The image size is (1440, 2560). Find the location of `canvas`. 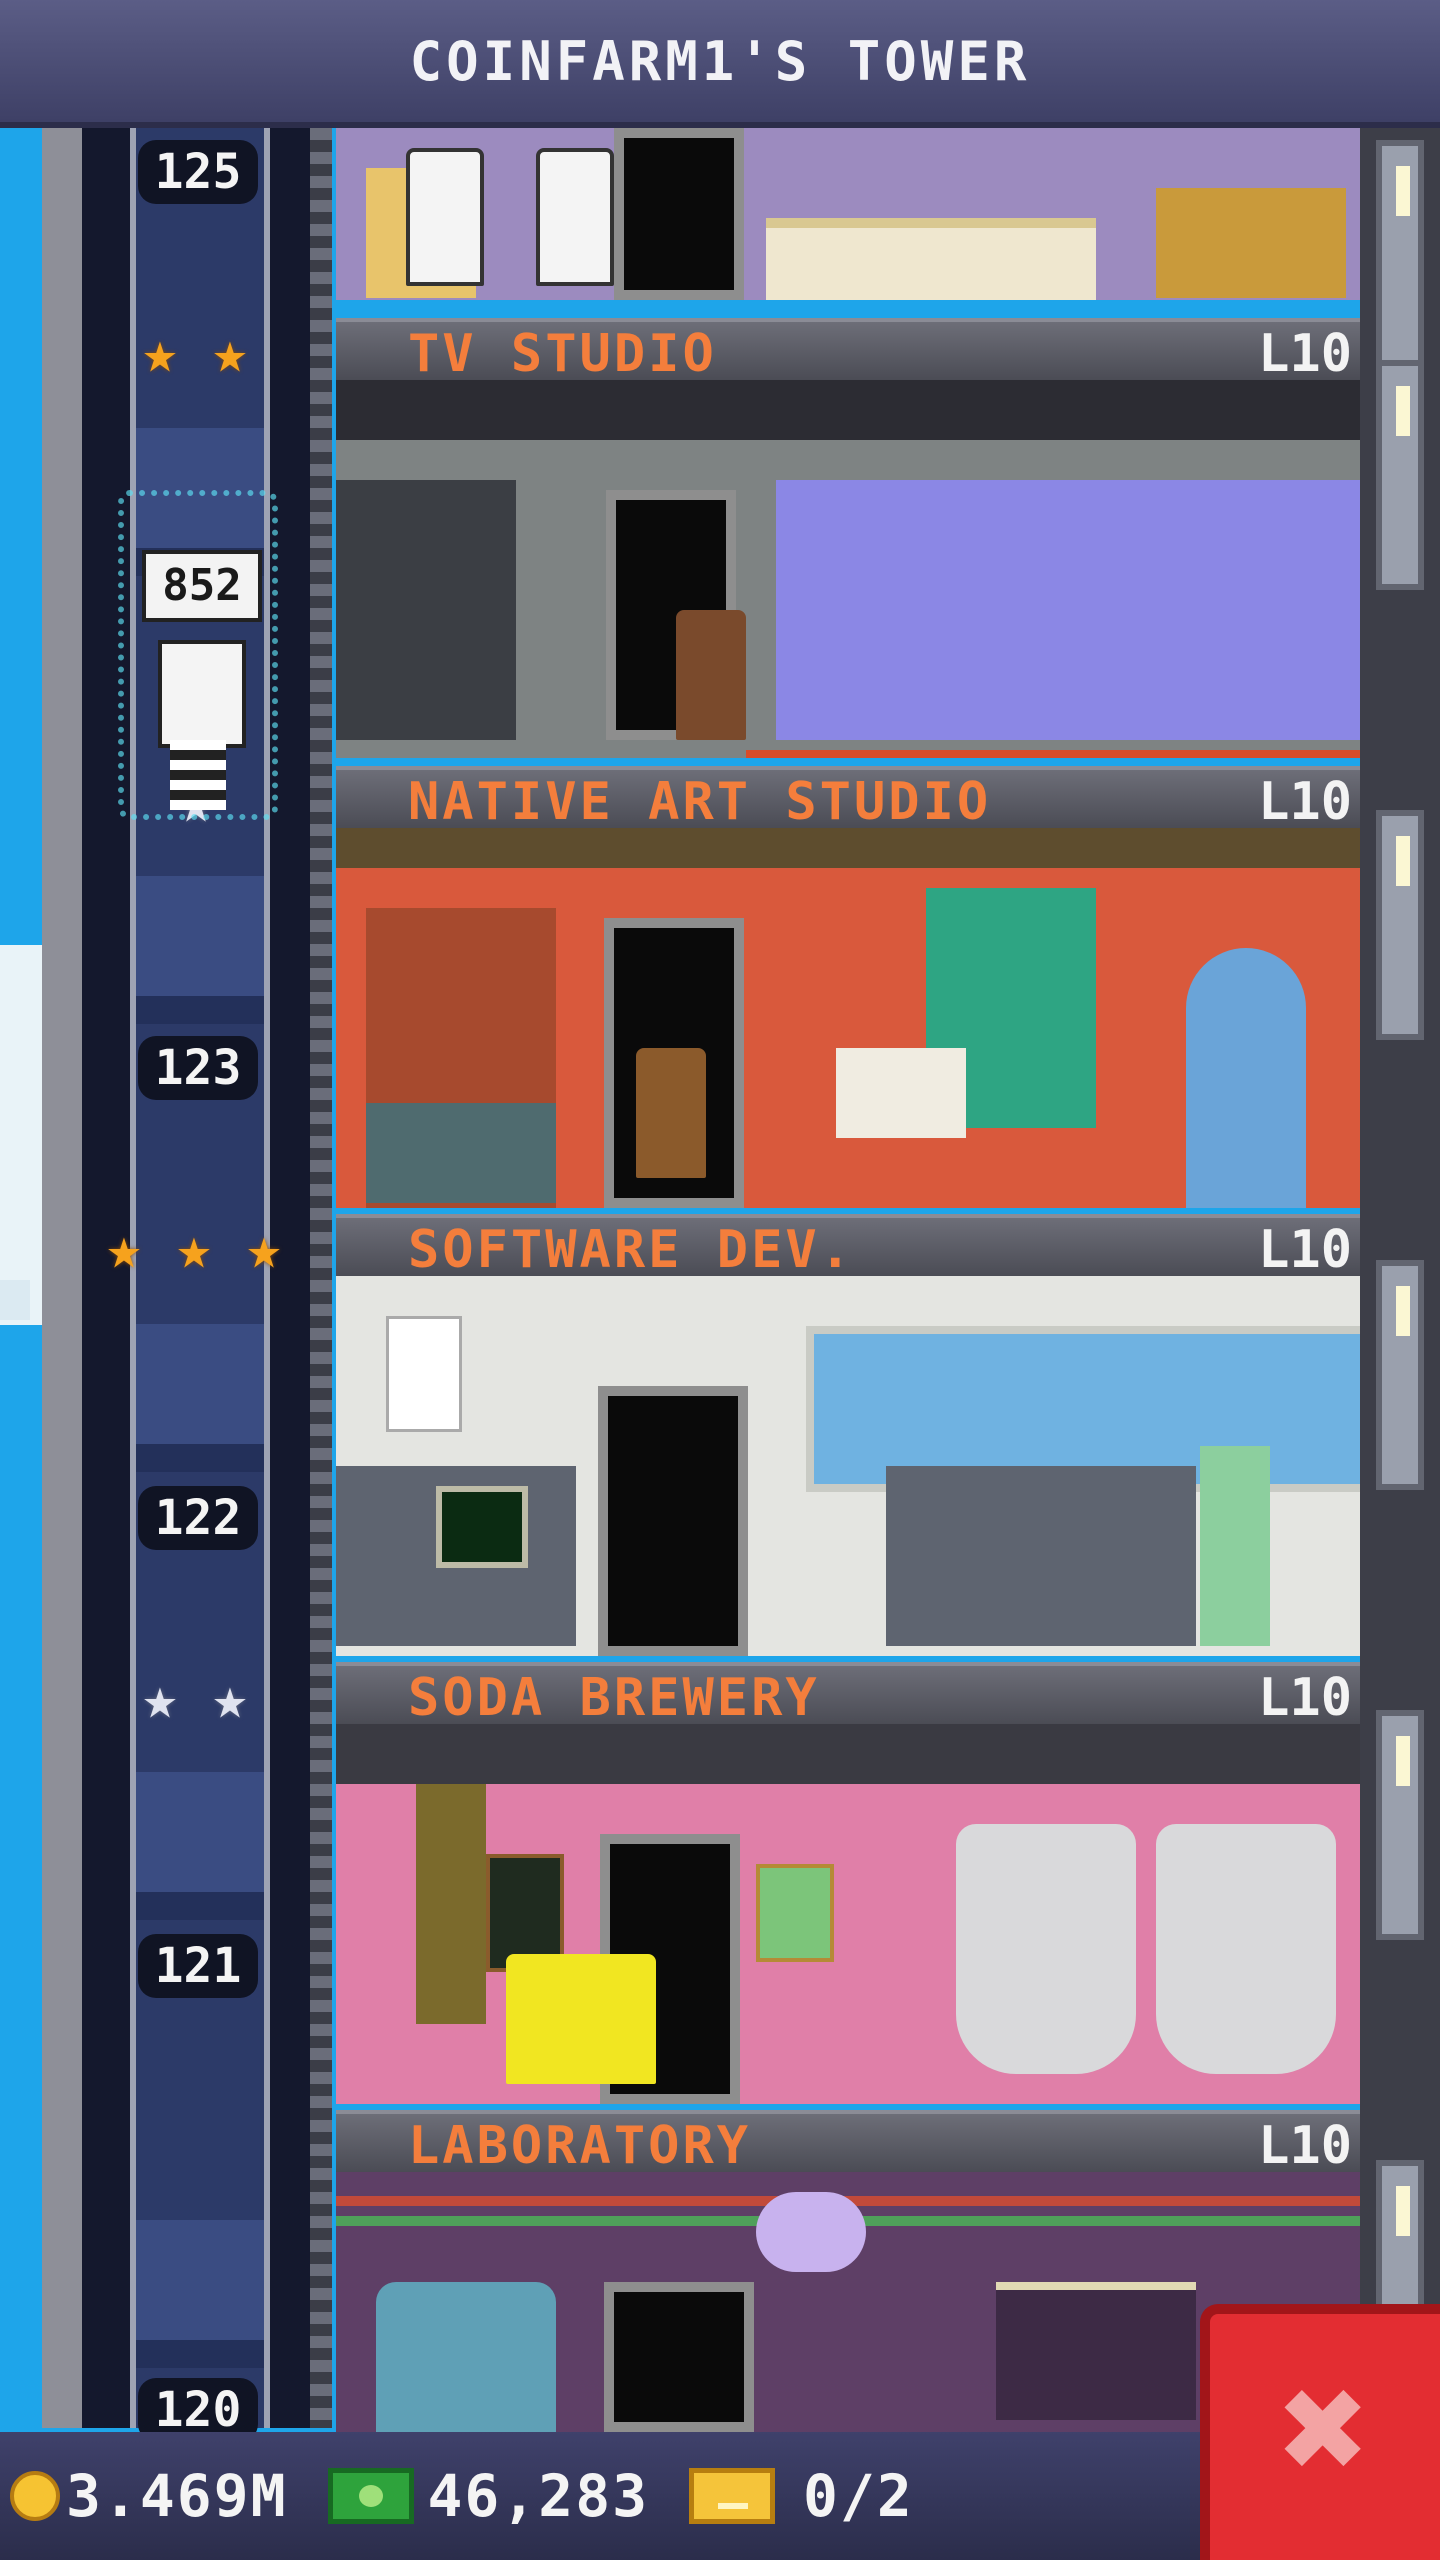

canvas is located at coordinates (901, 1093).